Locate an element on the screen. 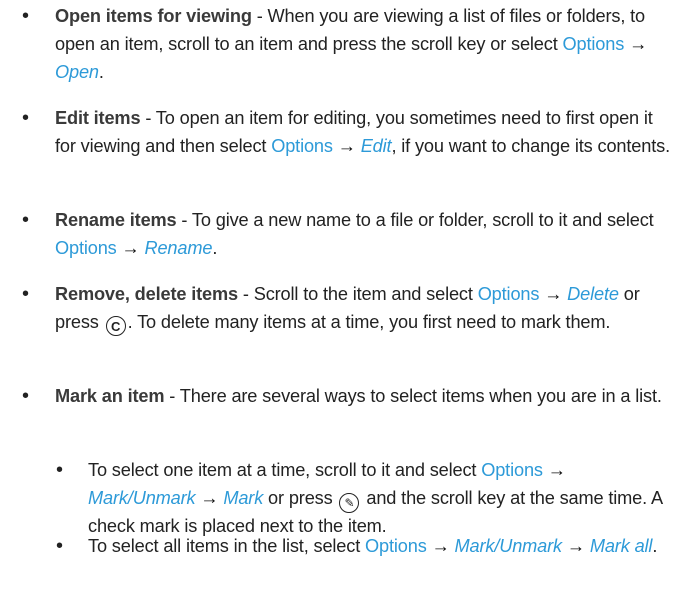 The width and height of the screenshot is (694, 592). term-label: Remove, delete items is located at coordinates (146, 294).